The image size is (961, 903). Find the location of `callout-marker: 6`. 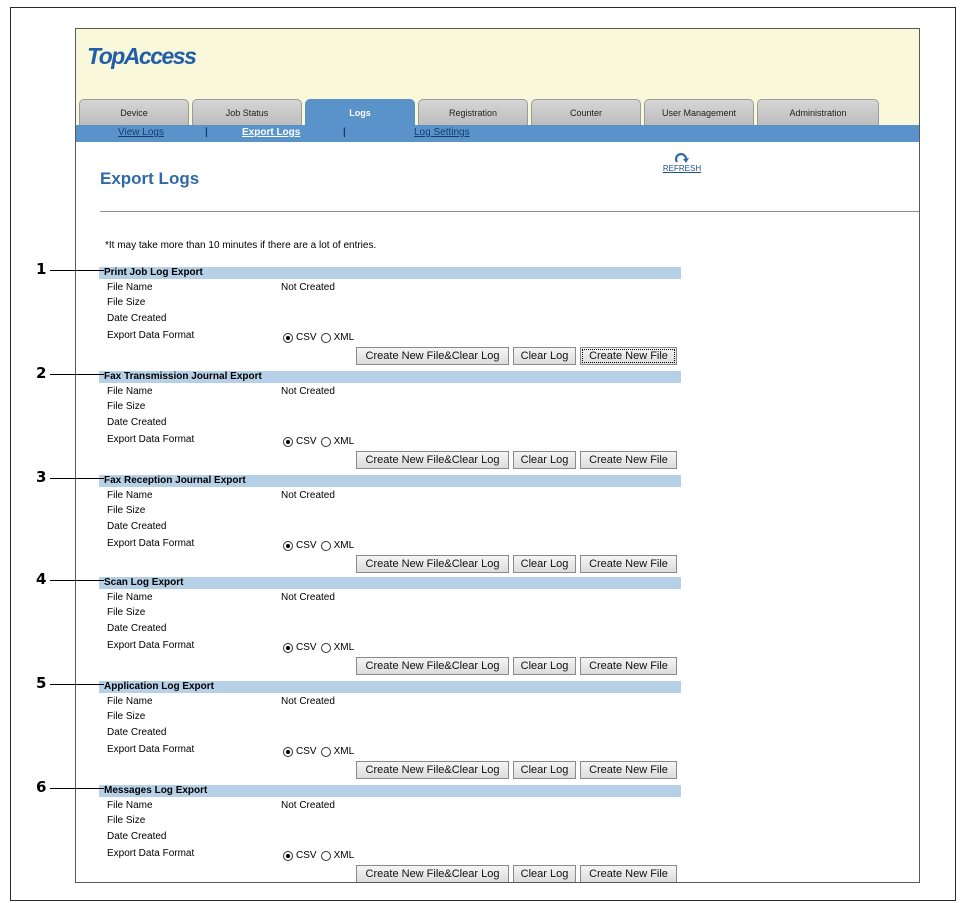

callout-marker: 6 is located at coordinates (55, 787).